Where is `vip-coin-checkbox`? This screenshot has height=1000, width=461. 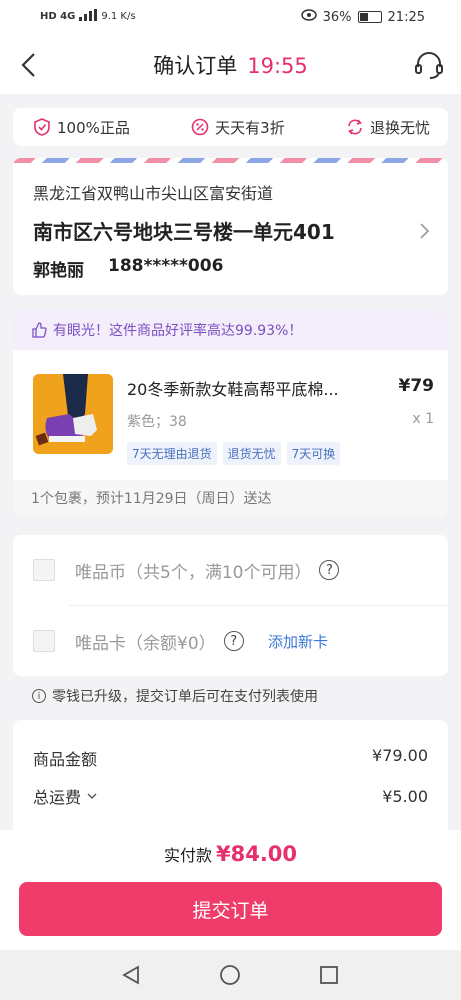
vip-coin-checkbox is located at coordinates (44, 570).